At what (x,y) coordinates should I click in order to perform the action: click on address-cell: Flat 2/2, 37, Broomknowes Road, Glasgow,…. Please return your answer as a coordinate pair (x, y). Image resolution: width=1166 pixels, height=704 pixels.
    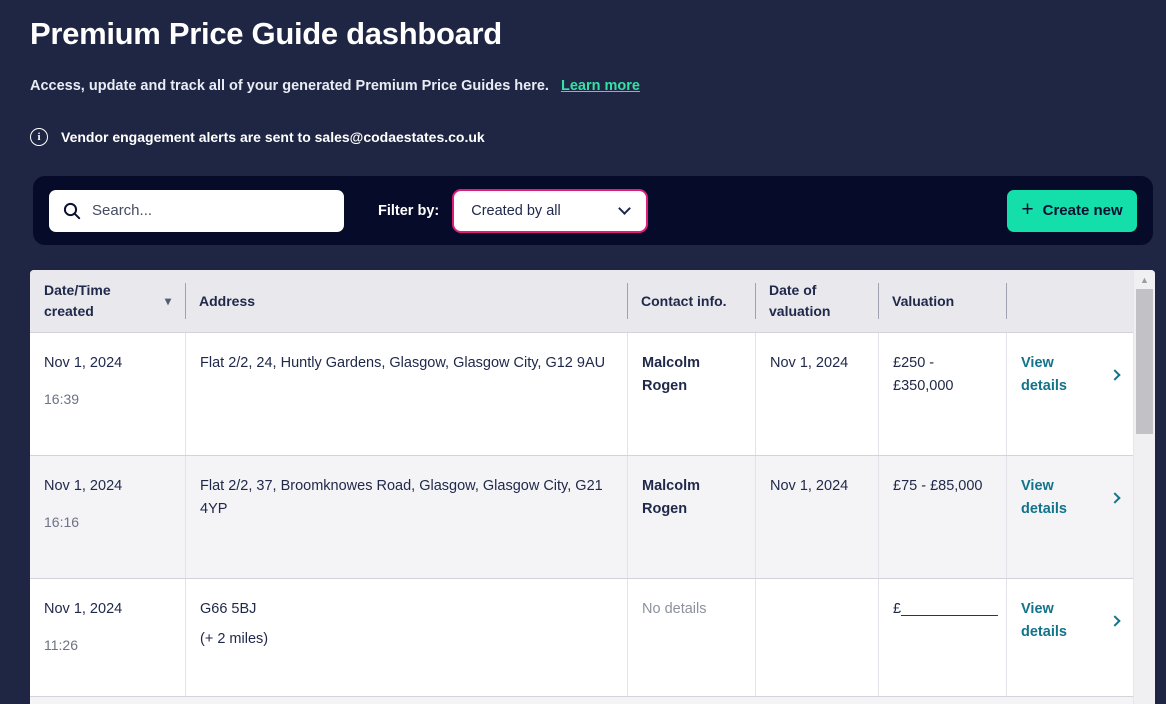
    Looking at the image, I should click on (406, 517).